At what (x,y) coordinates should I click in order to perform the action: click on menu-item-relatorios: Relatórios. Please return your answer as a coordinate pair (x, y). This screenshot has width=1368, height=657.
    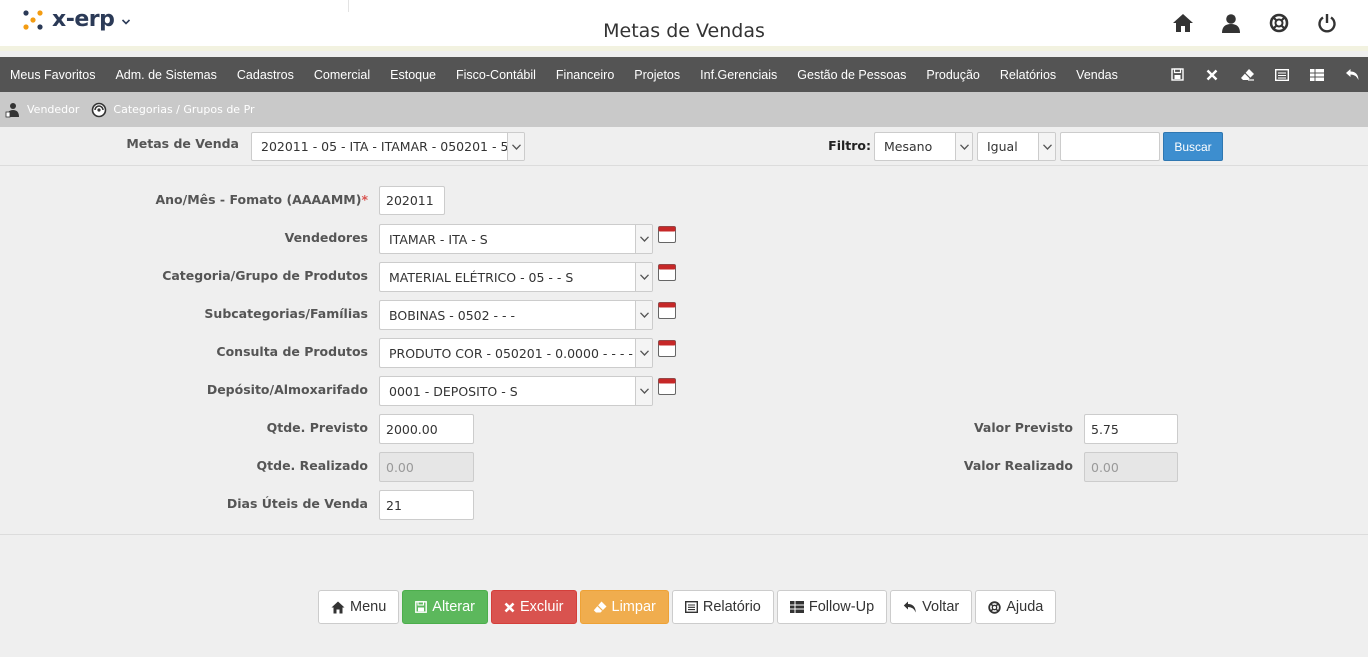
    Looking at the image, I should click on (1028, 75).